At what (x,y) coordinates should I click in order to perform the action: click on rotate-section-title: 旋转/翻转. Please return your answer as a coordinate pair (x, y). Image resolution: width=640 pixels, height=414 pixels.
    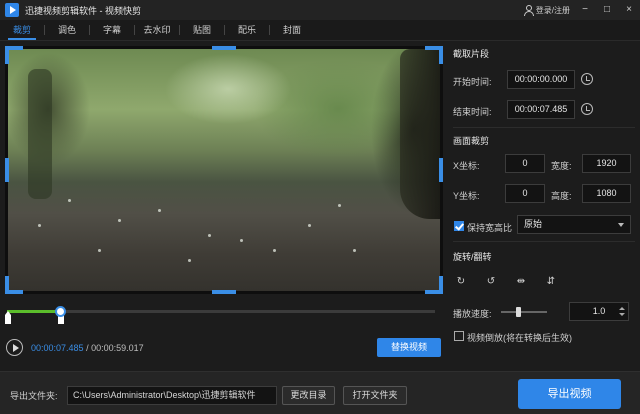
    Looking at the image, I should click on (472, 257).